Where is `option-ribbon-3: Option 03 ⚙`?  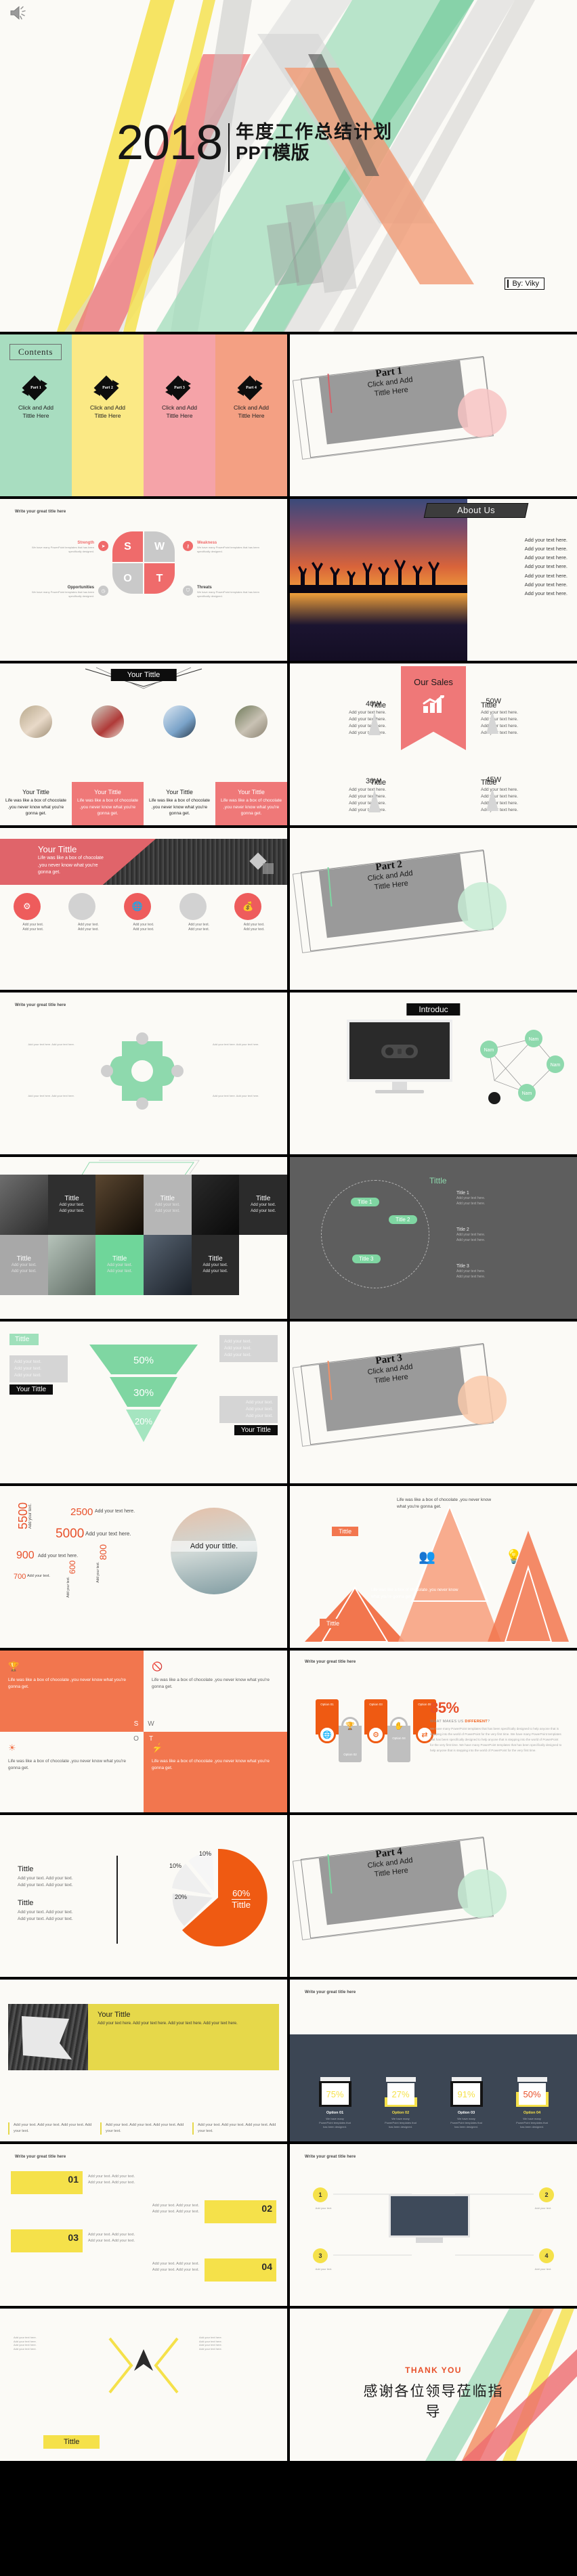 option-ribbon-3: Option 03 ⚙ is located at coordinates (375, 1721).